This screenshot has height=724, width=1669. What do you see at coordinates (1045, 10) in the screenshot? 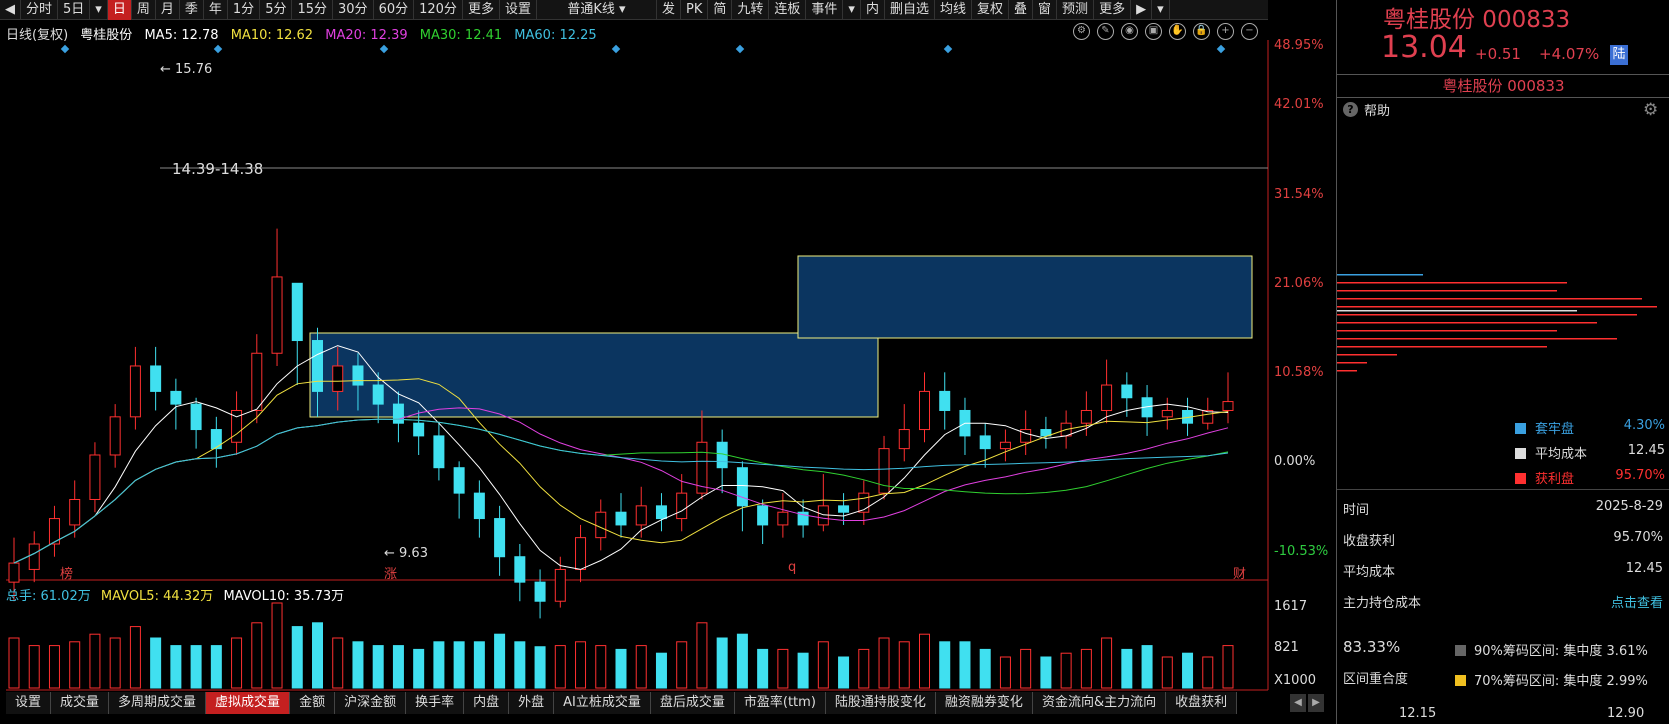
I see `tool-window: 窗` at bounding box center [1045, 10].